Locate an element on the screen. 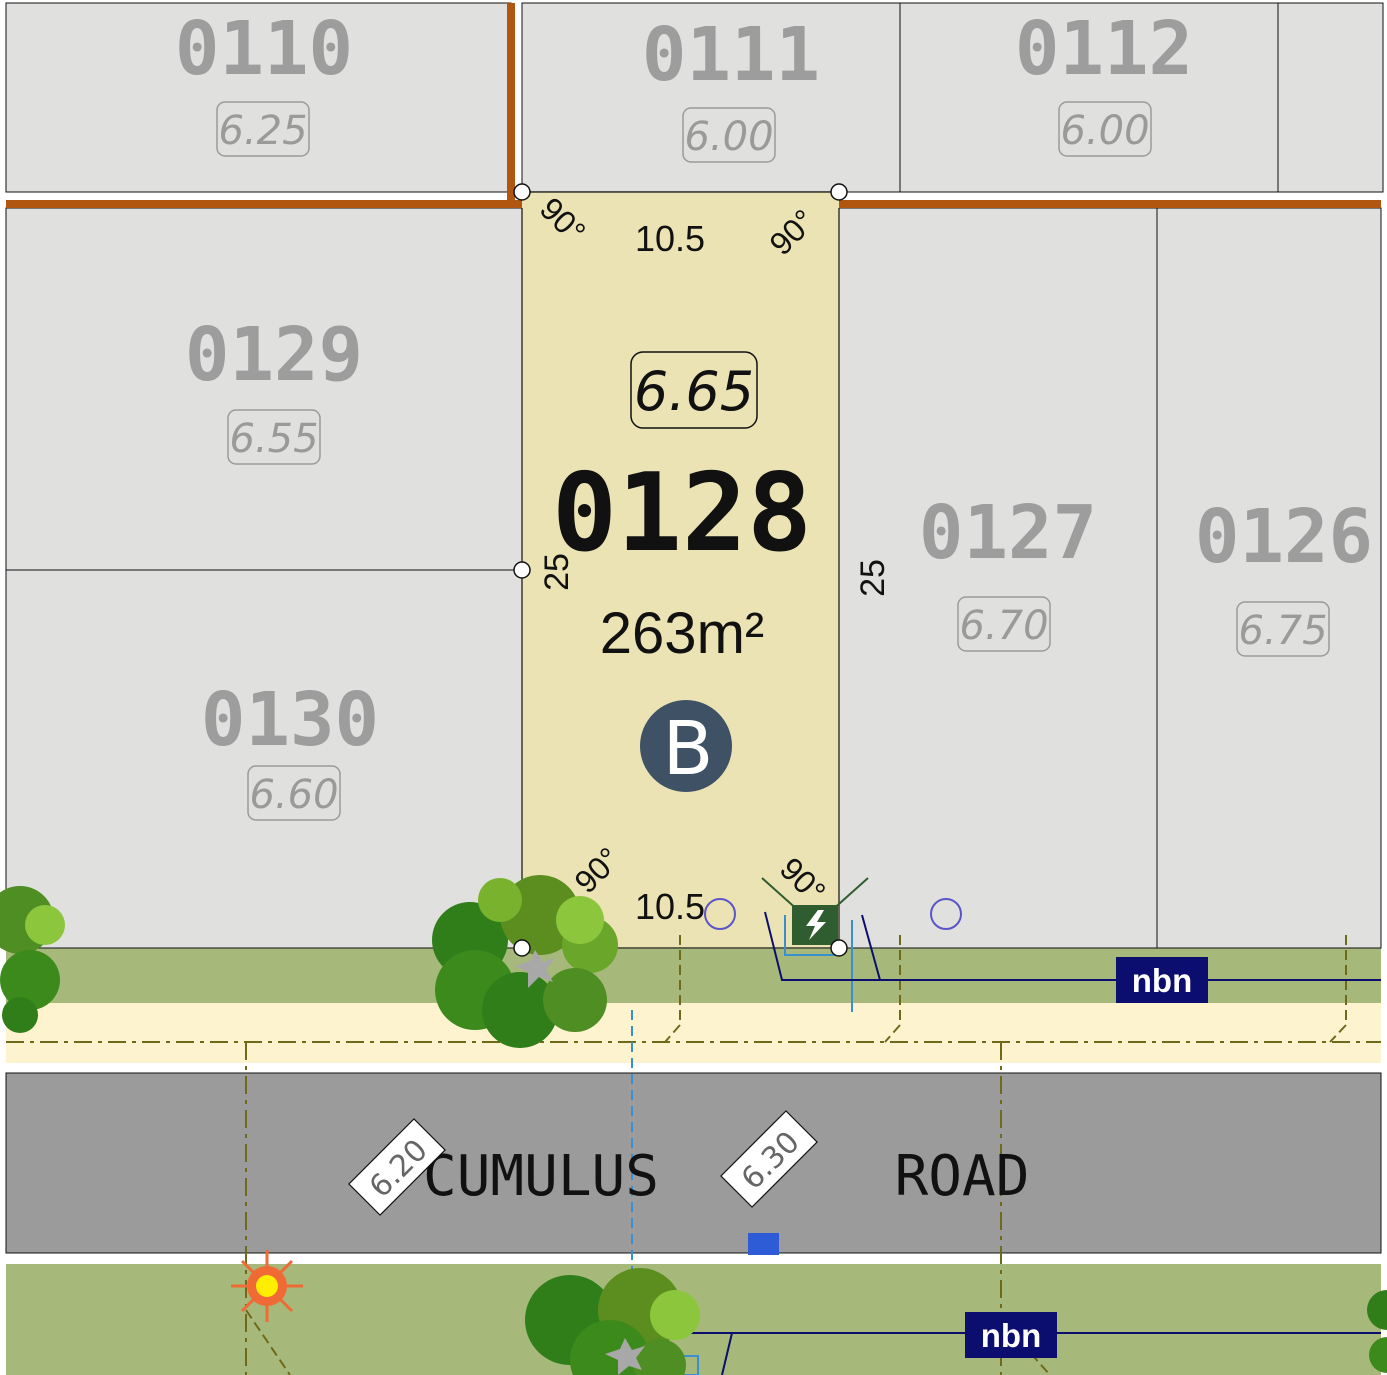 Image resolution: width=1387 pixels, height=1375 pixels. lot-number-0112: 0112 is located at coordinates (1104, 49).